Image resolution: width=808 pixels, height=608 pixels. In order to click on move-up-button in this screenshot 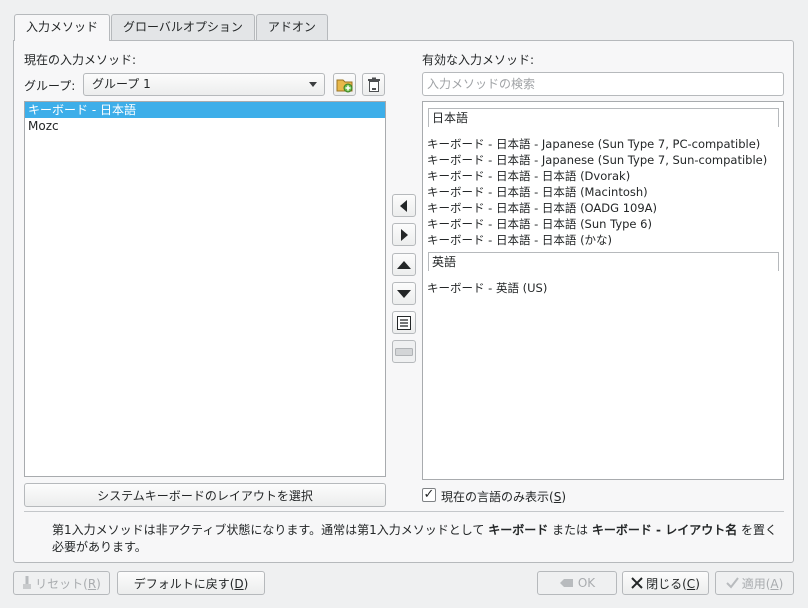, I will do `click(404, 264)`.